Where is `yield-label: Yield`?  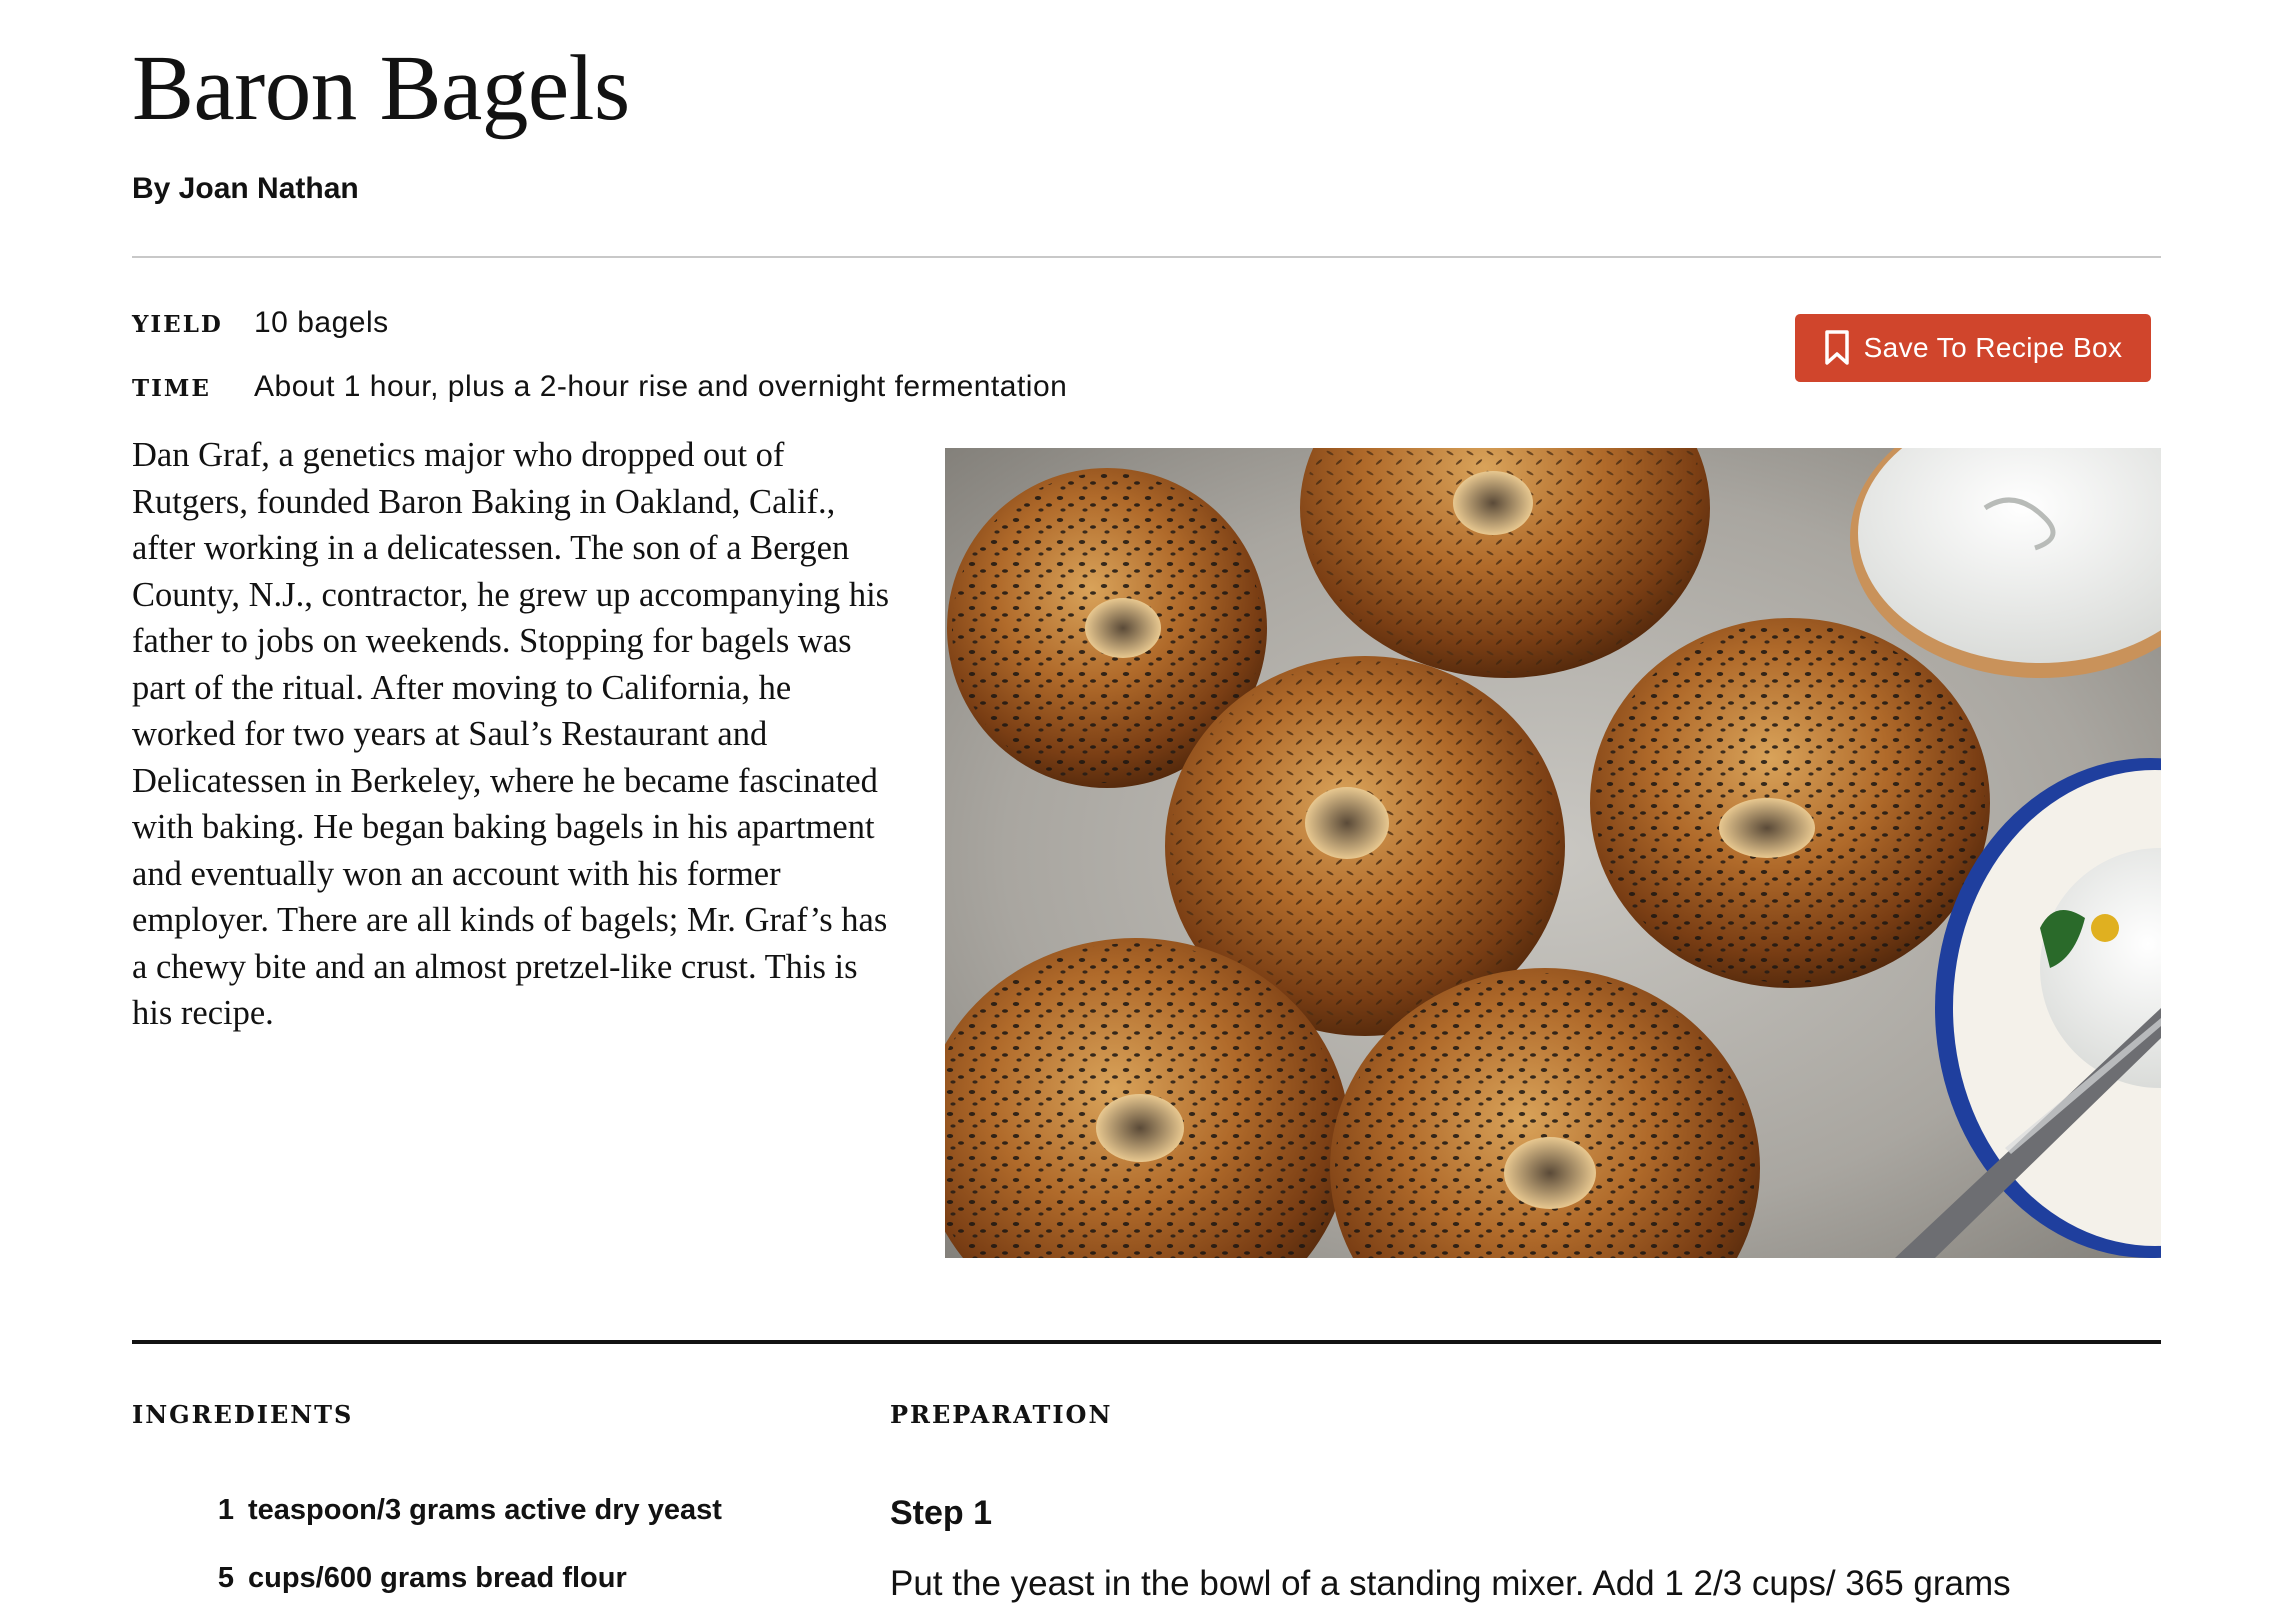 yield-label: Yield is located at coordinates (177, 324).